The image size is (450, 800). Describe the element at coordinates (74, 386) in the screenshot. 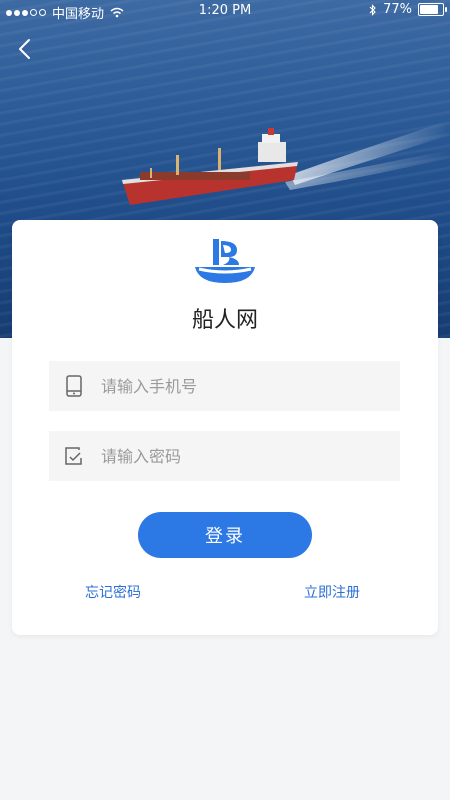

I see `phone-icon` at that location.